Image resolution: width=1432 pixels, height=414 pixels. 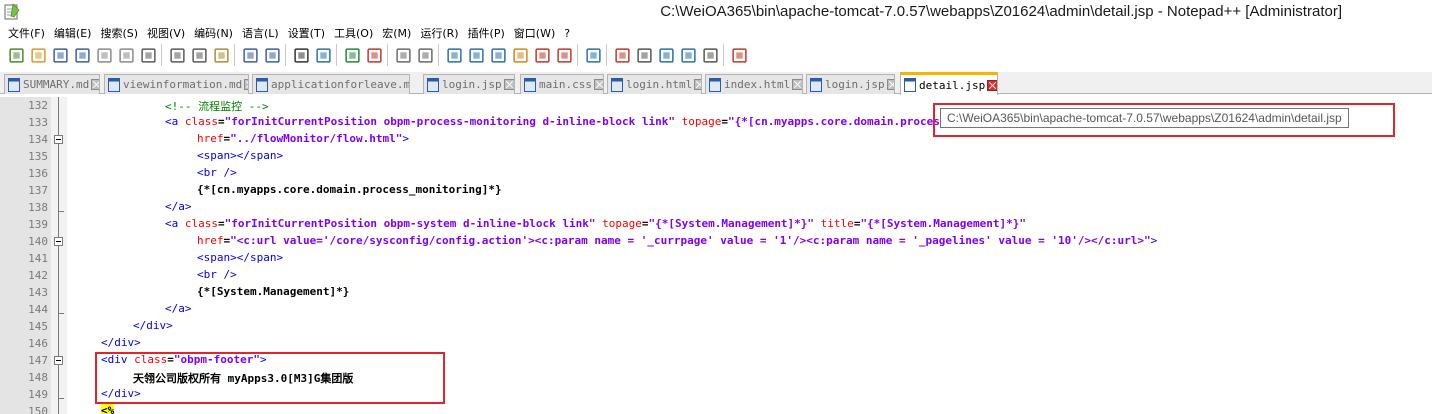 I want to click on close-all-icon, so click(x=126, y=55).